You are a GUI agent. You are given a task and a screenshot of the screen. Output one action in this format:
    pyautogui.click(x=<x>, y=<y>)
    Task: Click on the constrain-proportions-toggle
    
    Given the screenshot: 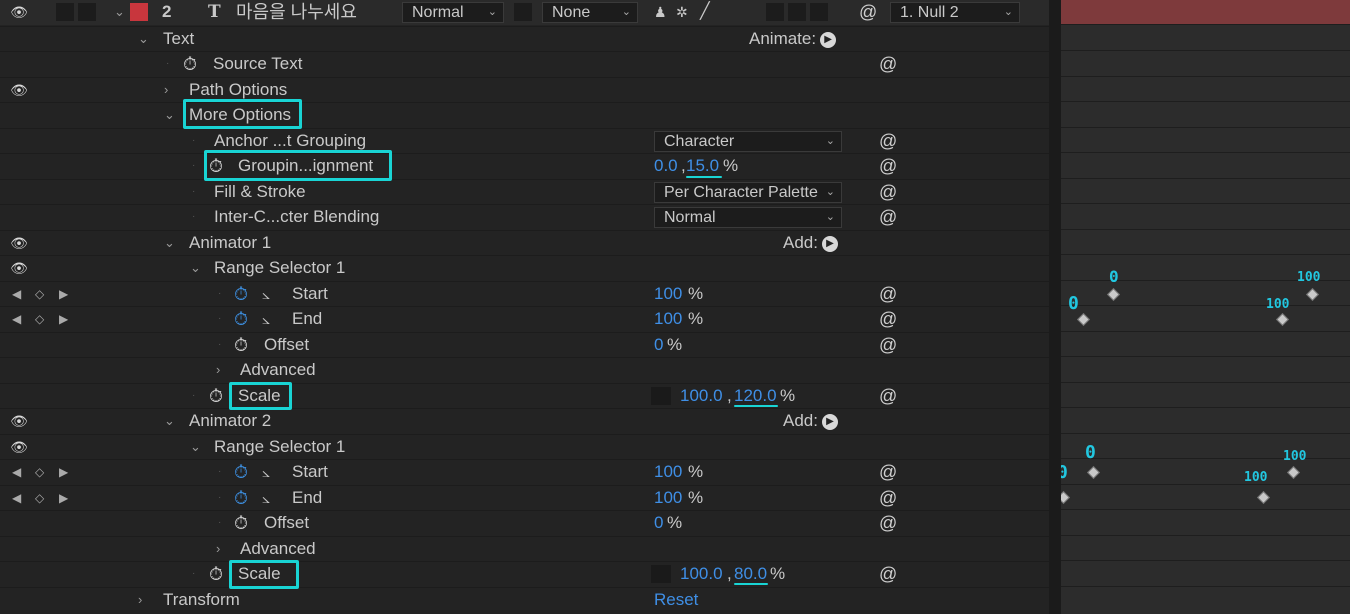 What is the action you would take?
    pyautogui.click(x=661, y=574)
    